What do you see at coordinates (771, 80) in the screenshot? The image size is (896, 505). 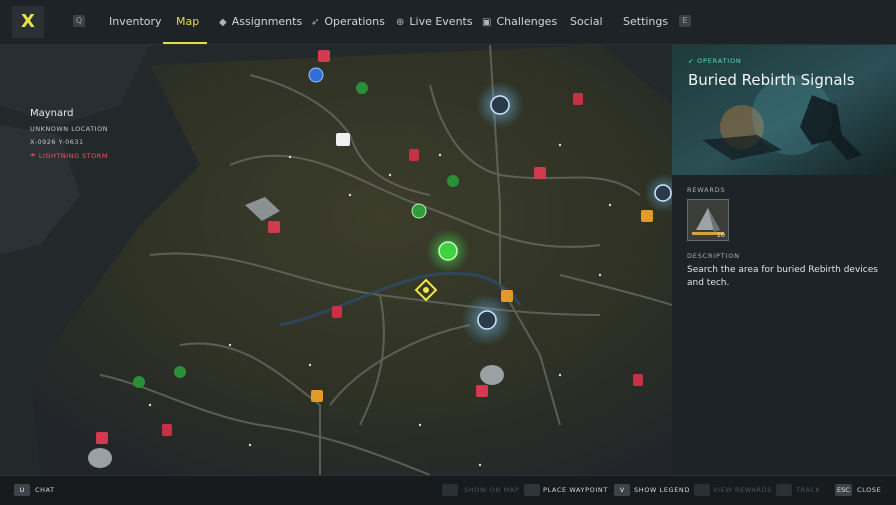 I see `operation-title: Buried Rebirth Signals` at bounding box center [771, 80].